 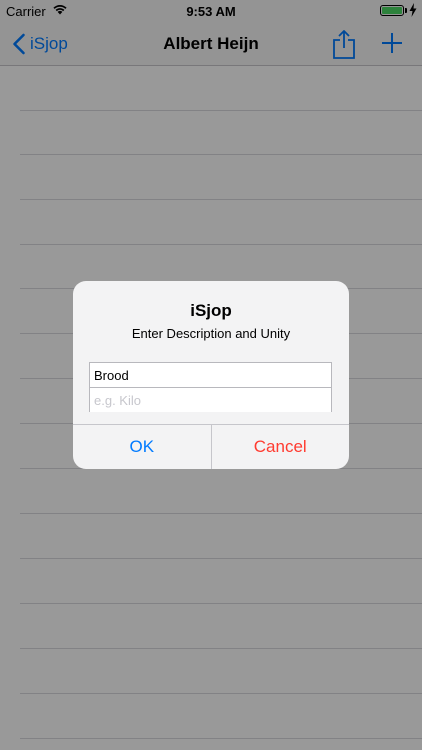 What do you see at coordinates (211, 310) in the screenshot?
I see `alert-title: iSjop` at bounding box center [211, 310].